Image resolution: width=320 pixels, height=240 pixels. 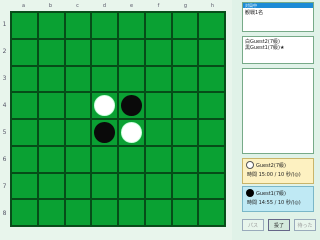 I want to click on column-label: b, so click(x=50, y=6).